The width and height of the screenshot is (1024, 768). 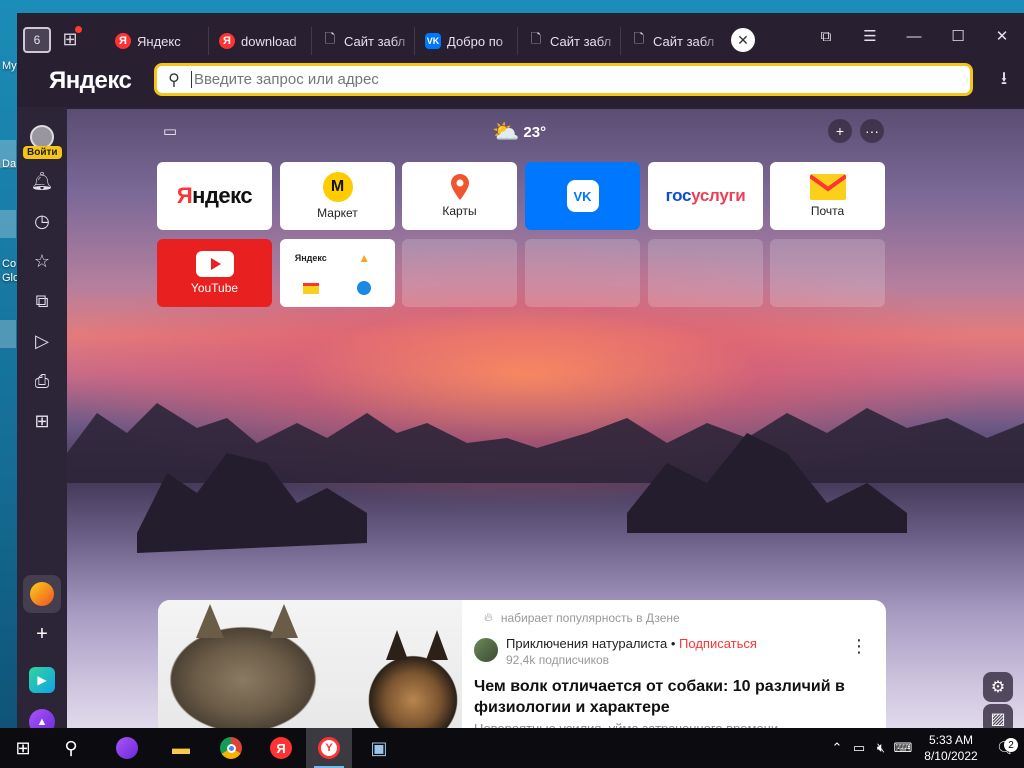 What do you see at coordinates (214, 273) in the screenshot?
I see `tile-youtube: YouTube` at bounding box center [214, 273].